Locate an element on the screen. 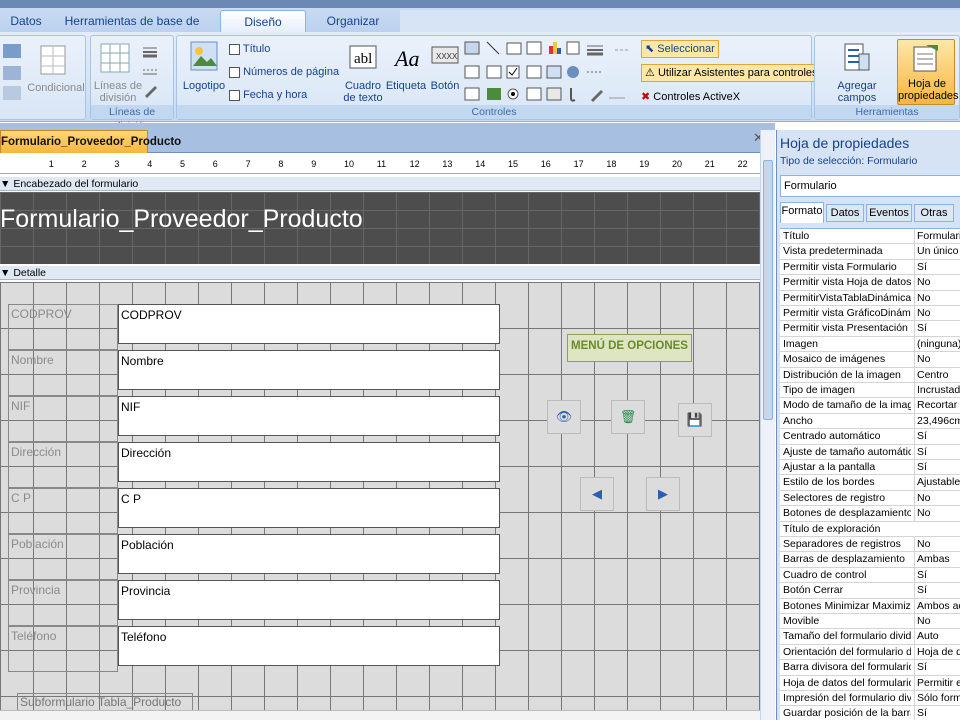 This screenshot has height=720, width=960. logo-button: Logotipo is located at coordinates (204, 86).